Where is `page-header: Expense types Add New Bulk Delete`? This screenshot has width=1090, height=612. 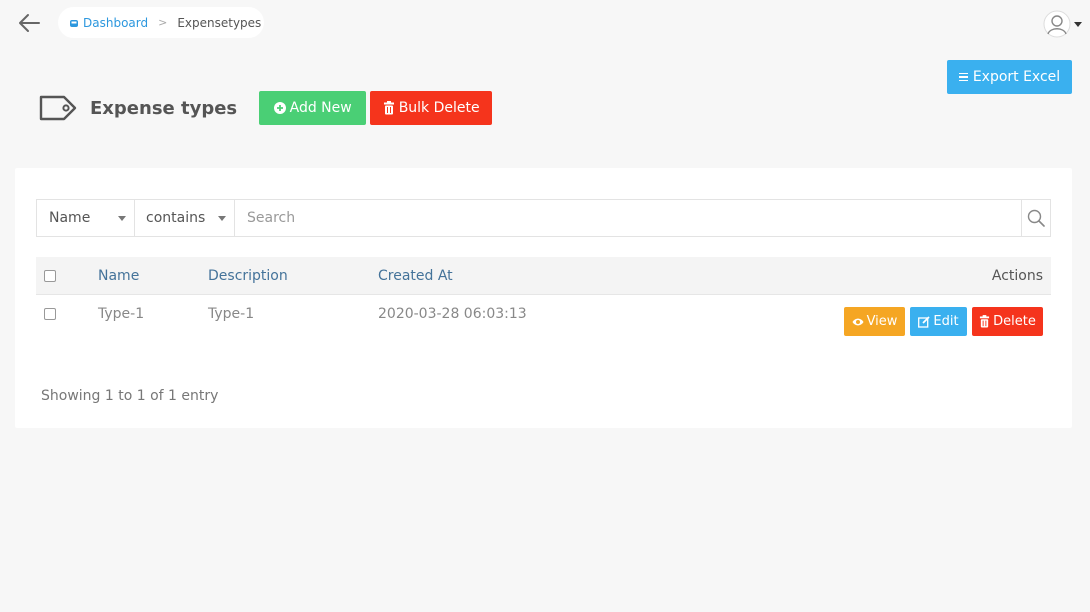 page-header: Expense types Add New Bulk Delete is located at coordinates (265, 108).